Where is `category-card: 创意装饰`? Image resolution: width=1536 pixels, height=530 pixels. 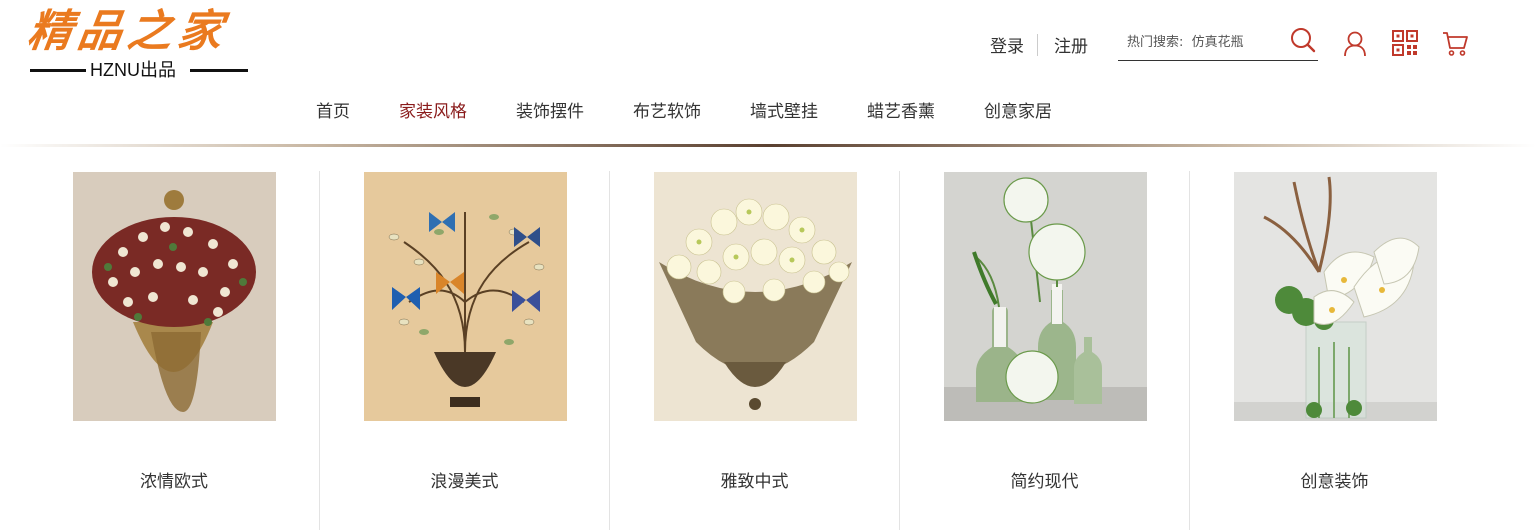 category-card: 创意装饰 is located at coordinates (1334, 350).